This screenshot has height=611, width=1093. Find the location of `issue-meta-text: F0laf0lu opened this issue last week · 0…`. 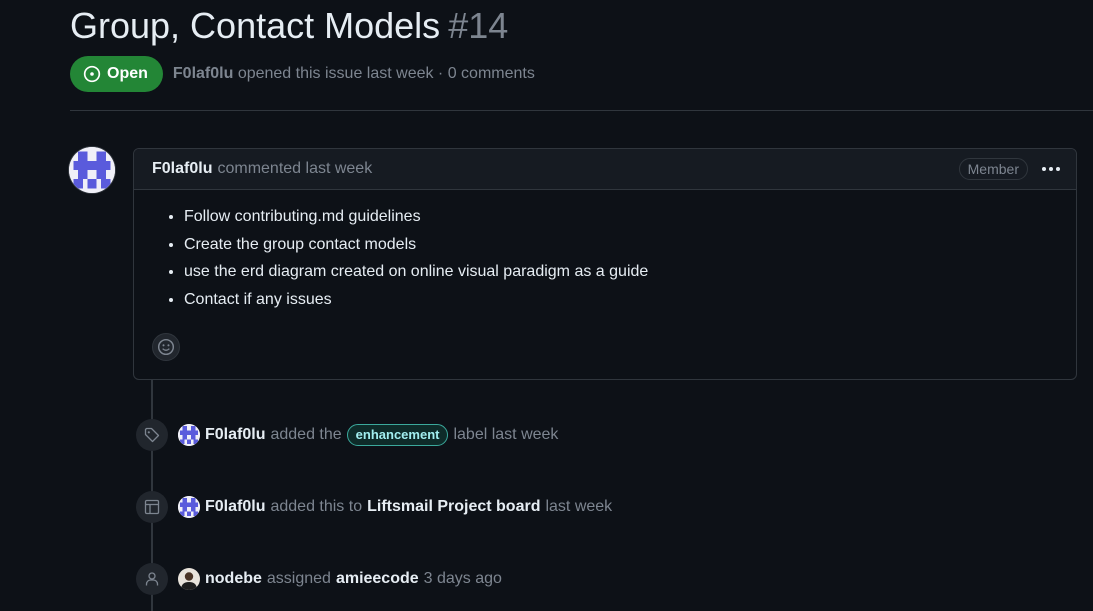

issue-meta-text: F0laf0lu opened this issue last week · 0… is located at coordinates (354, 74).